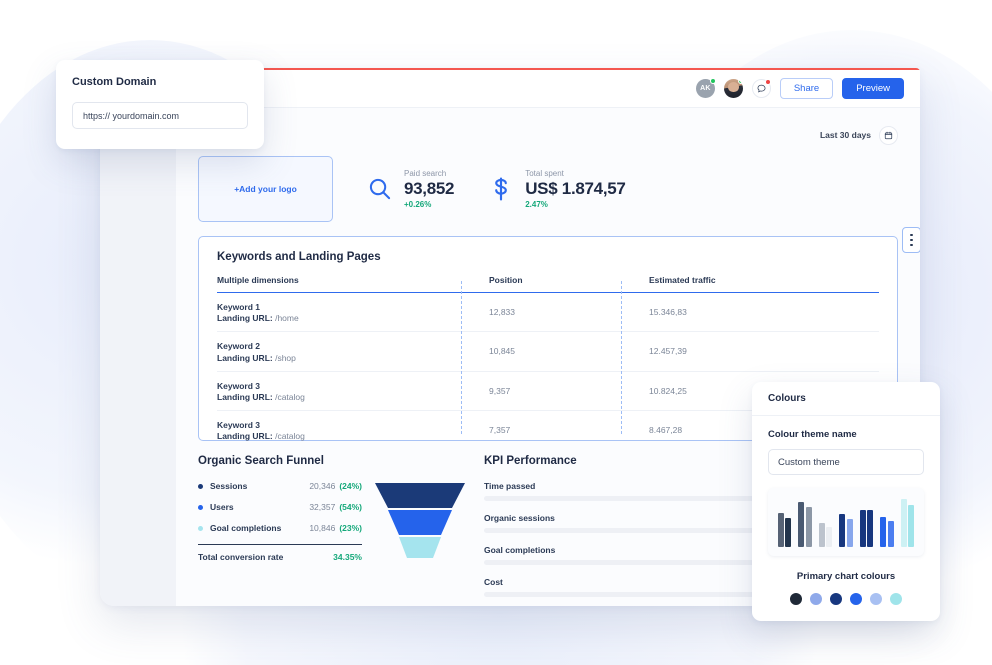 The height and width of the screenshot is (665, 992). Describe the element at coordinates (845, 135) in the screenshot. I see `date-range-label: Last 30 days` at that location.